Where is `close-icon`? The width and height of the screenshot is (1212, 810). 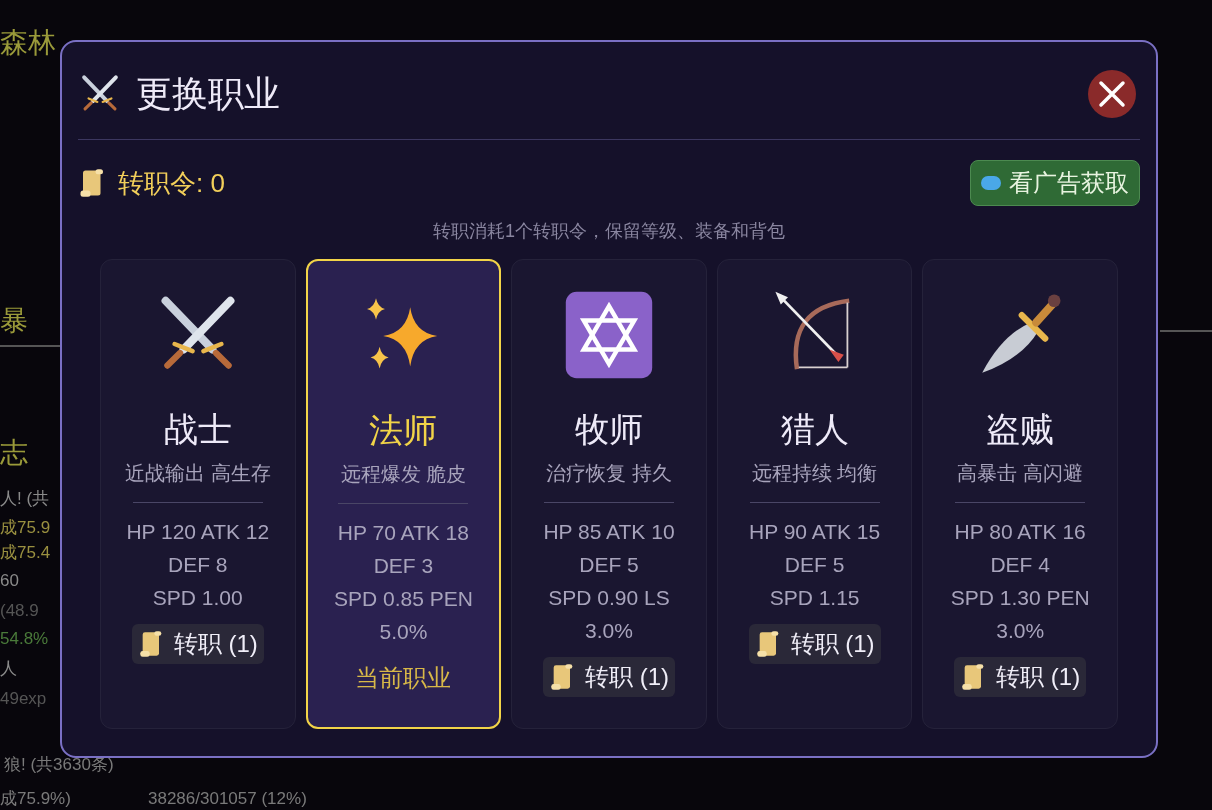
close-icon is located at coordinates (1112, 93).